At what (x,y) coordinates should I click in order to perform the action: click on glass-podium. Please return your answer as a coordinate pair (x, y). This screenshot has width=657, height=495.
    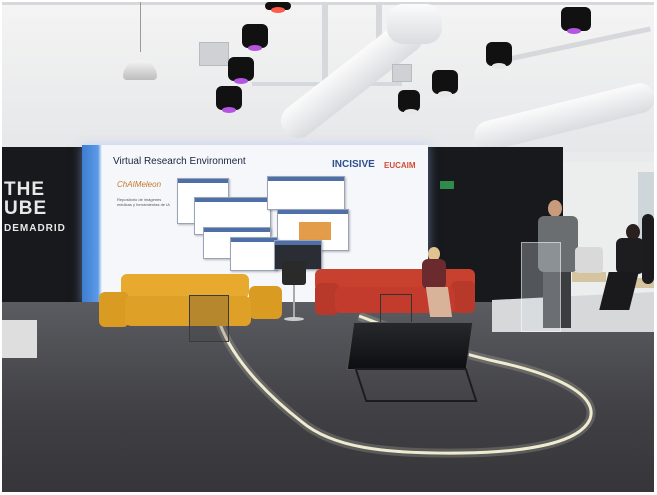
    Looking at the image, I should click on (541, 287).